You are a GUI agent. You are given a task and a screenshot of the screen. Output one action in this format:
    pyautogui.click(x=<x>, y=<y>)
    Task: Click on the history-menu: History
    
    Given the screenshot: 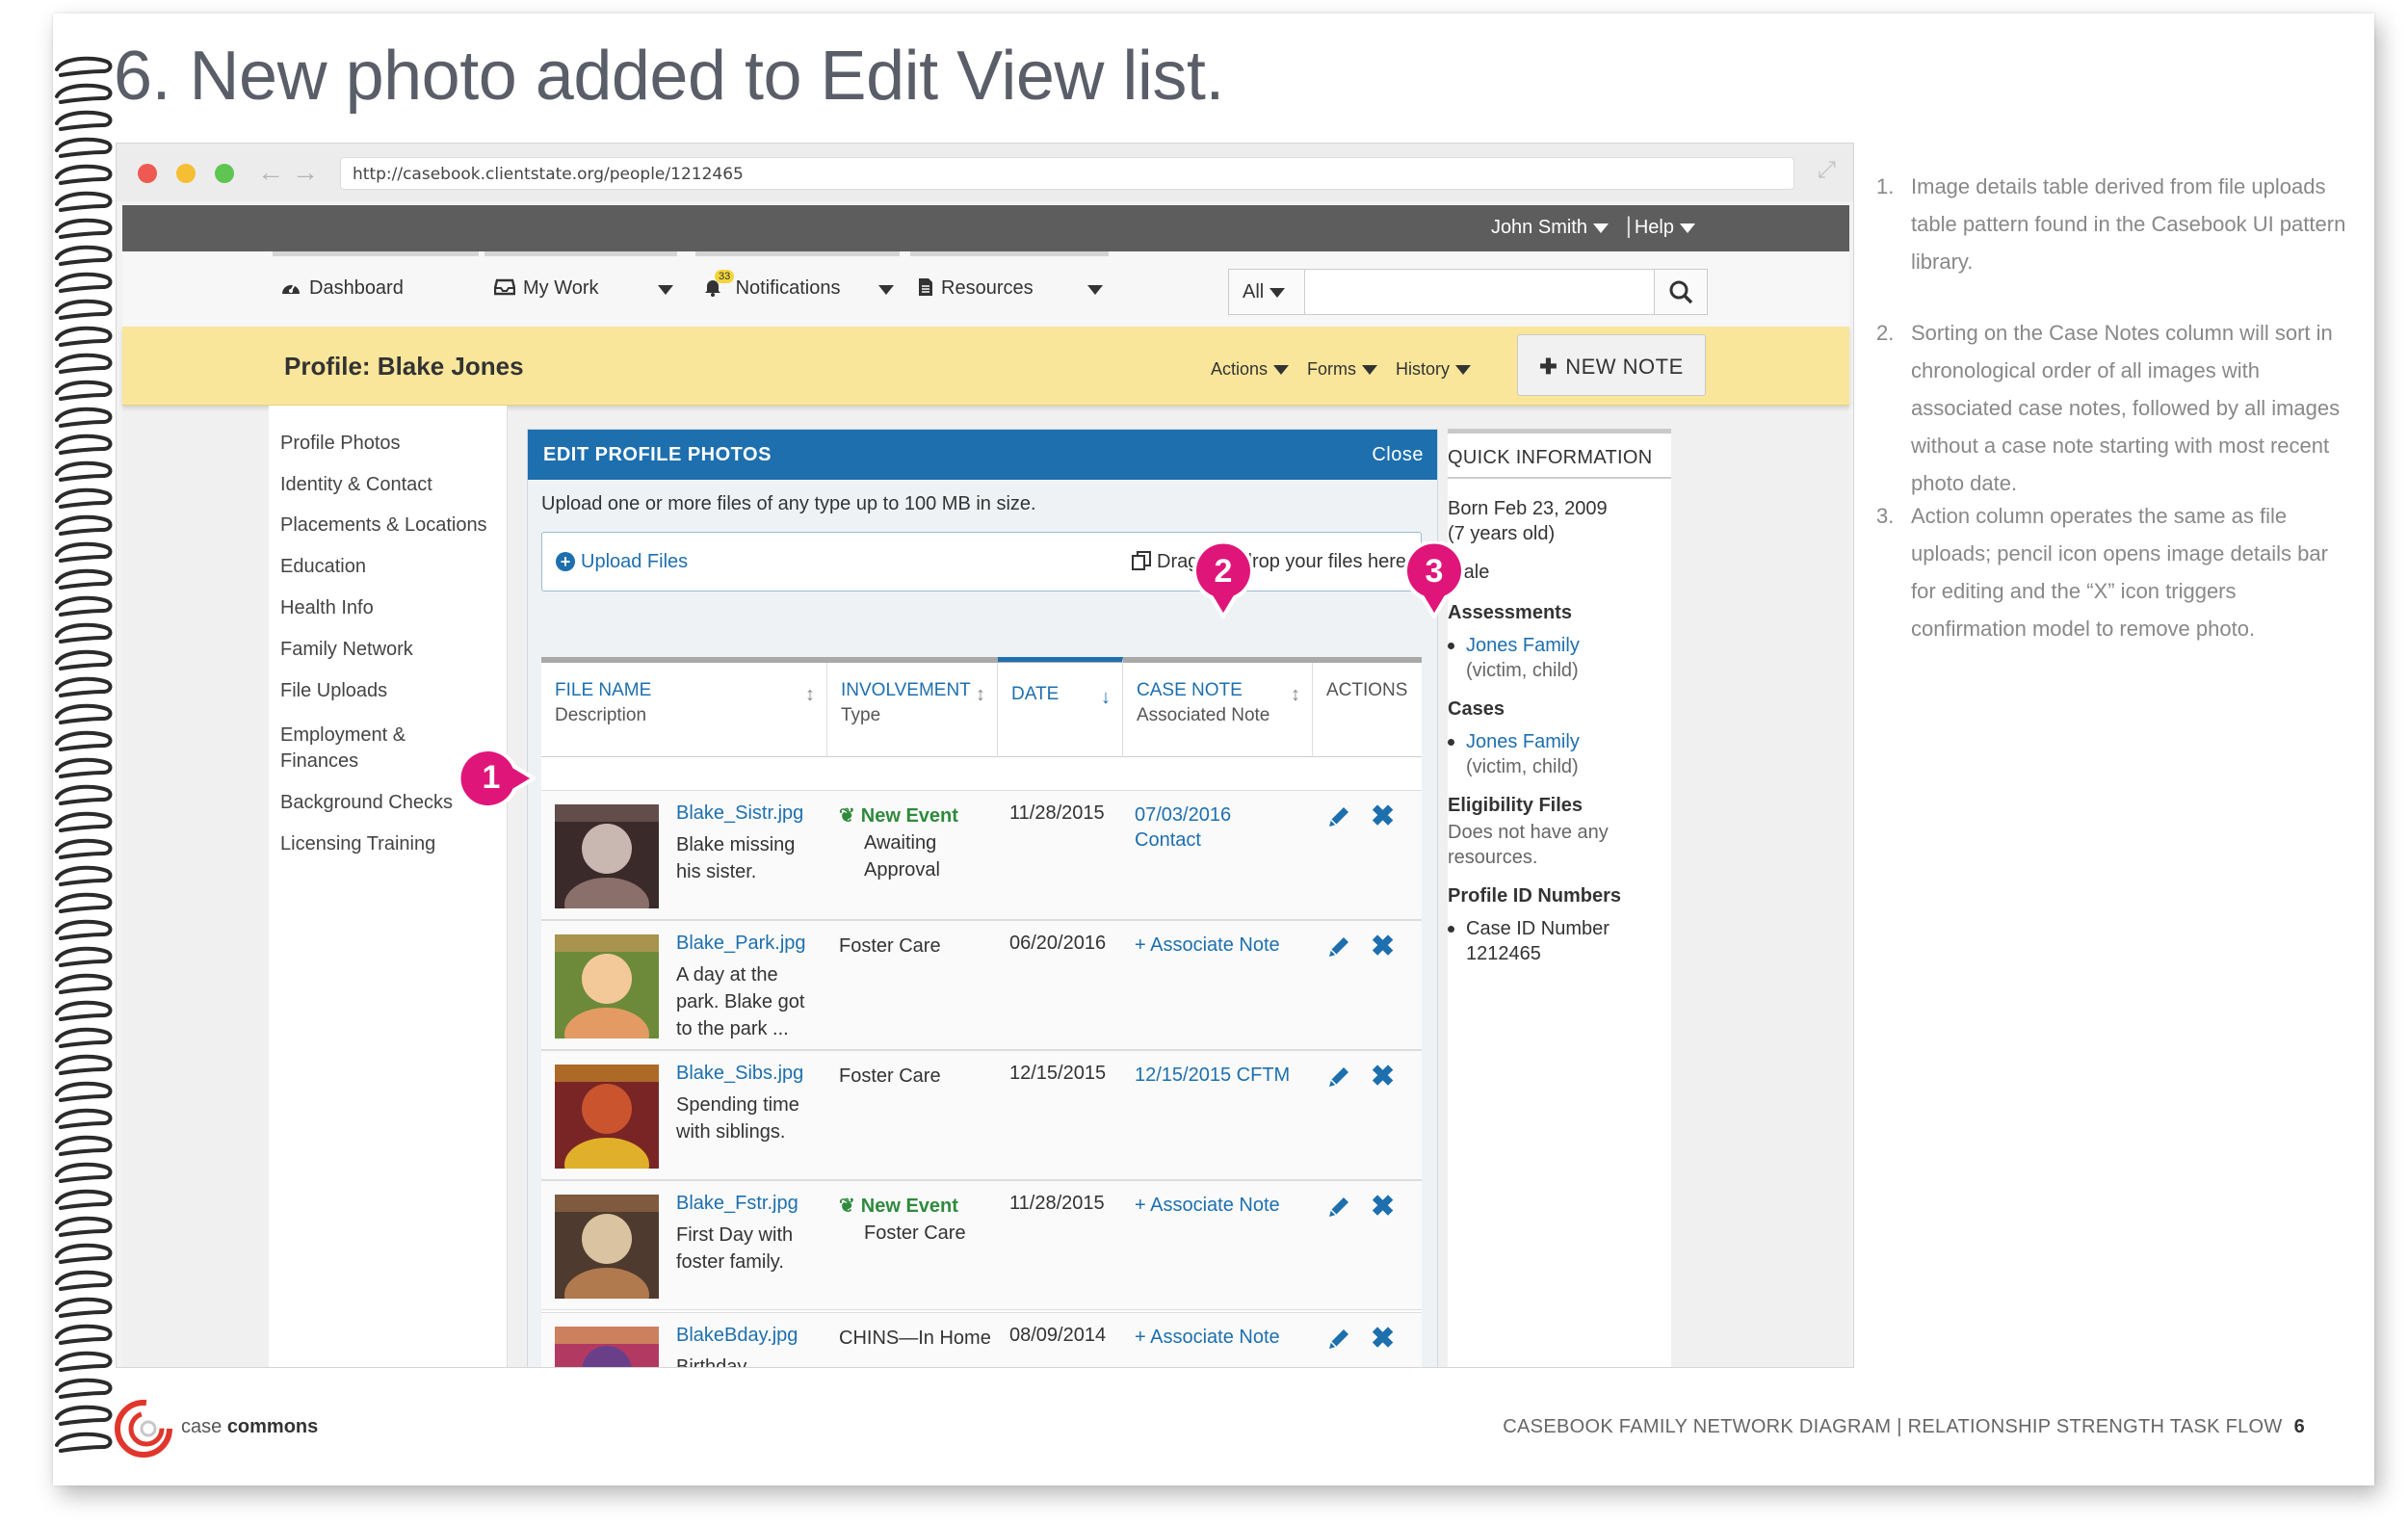 What is the action you would take?
    pyautogui.click(x=1434, y=370)
    